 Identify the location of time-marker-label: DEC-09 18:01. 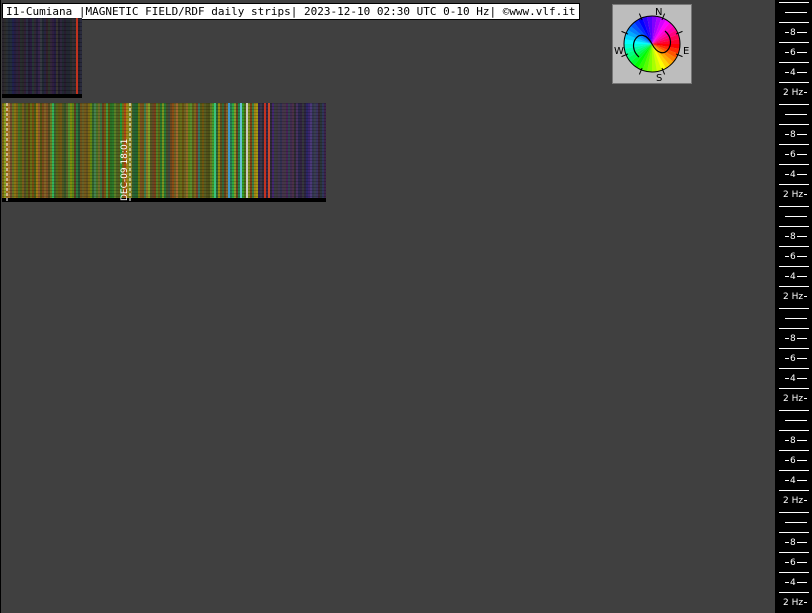
(125, 169).